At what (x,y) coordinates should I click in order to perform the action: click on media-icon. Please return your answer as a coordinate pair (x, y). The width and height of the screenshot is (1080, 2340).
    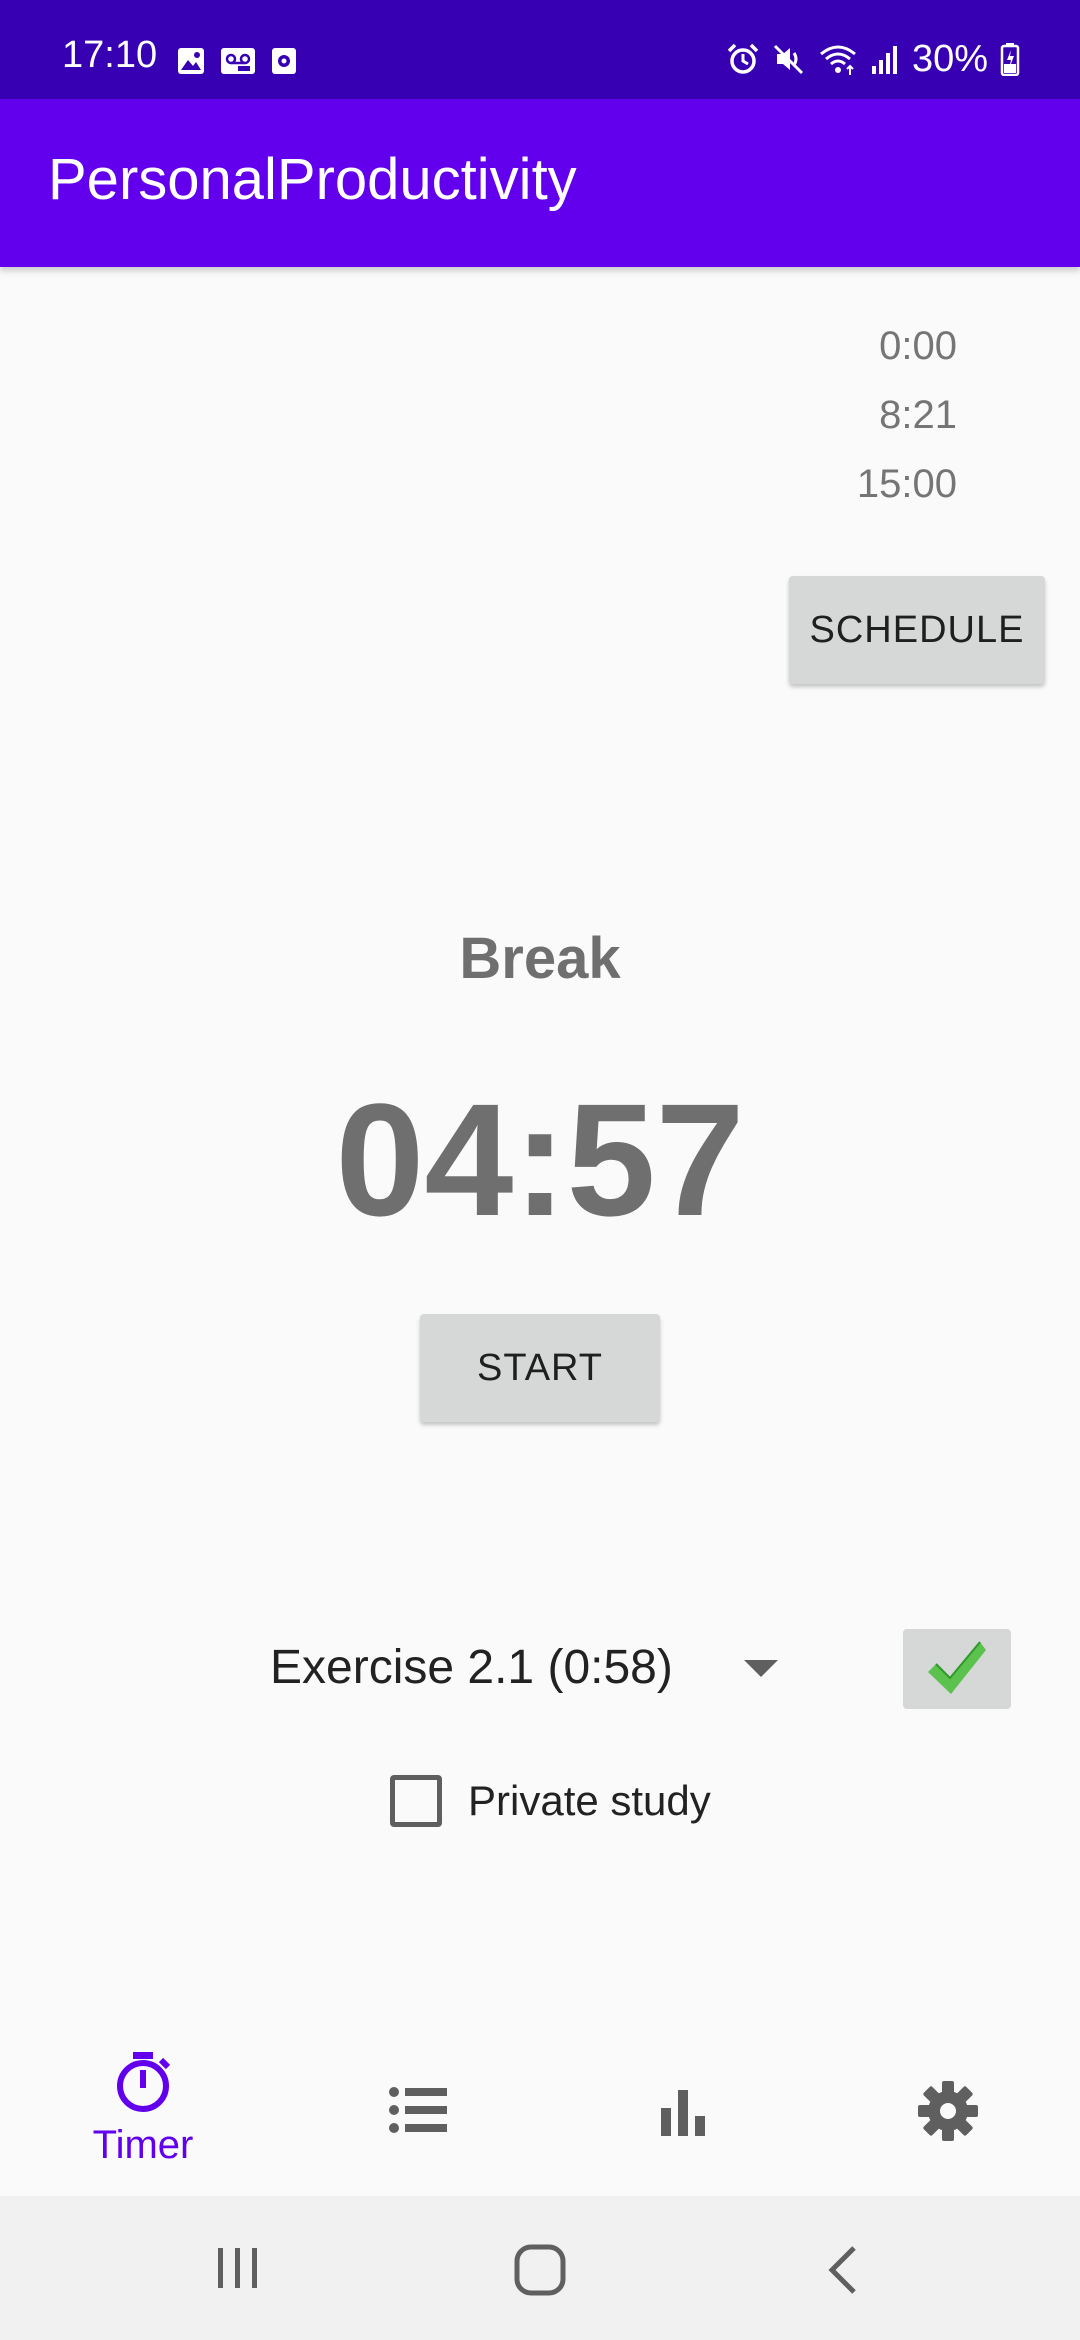
    Looking at the image, I should click on (284, 61).